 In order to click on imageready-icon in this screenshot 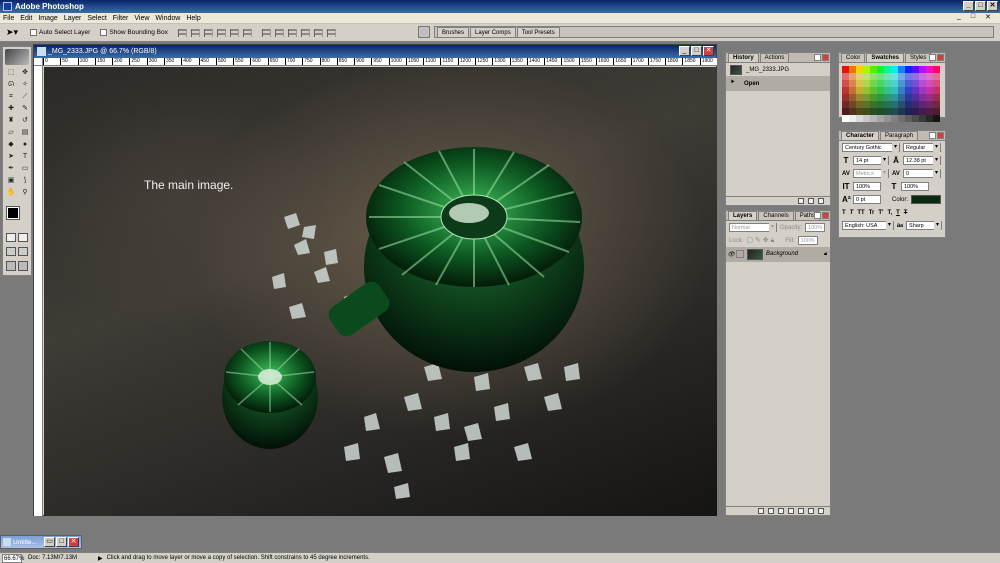, I will do `click(11, 266)`.